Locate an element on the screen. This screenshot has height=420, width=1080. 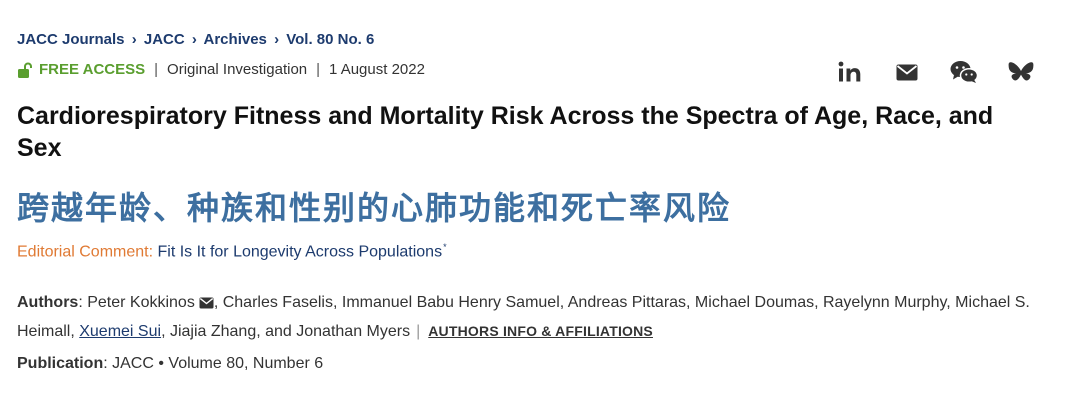
author-first: Peter Kokkinos is located at coordinates (141, 302).